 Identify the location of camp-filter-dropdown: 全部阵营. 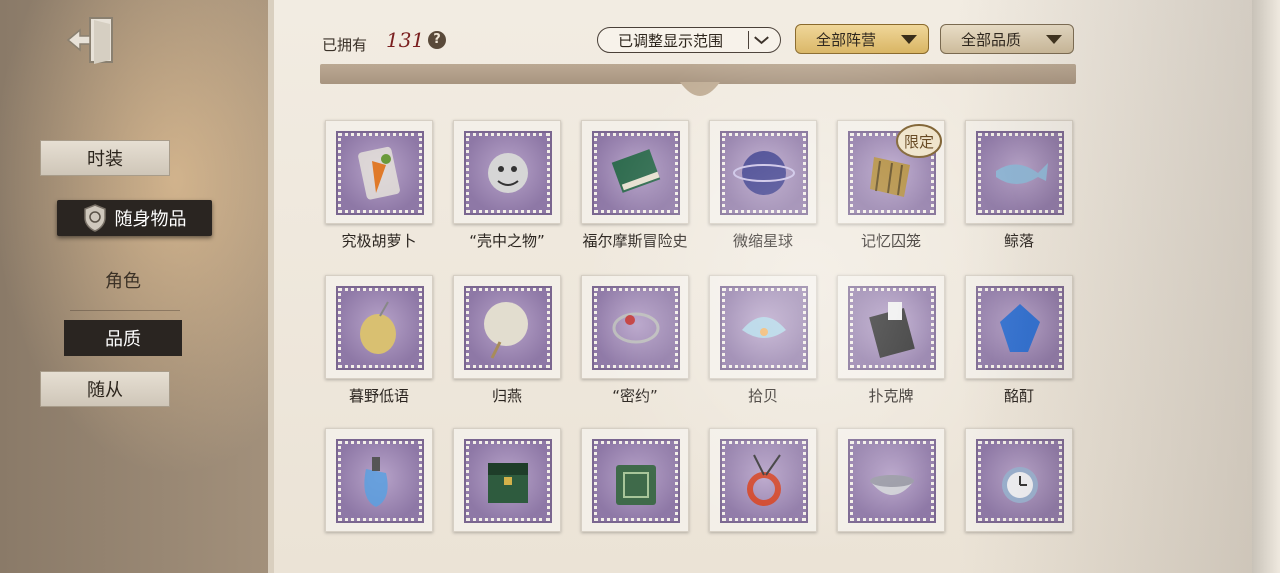
(862, 39).